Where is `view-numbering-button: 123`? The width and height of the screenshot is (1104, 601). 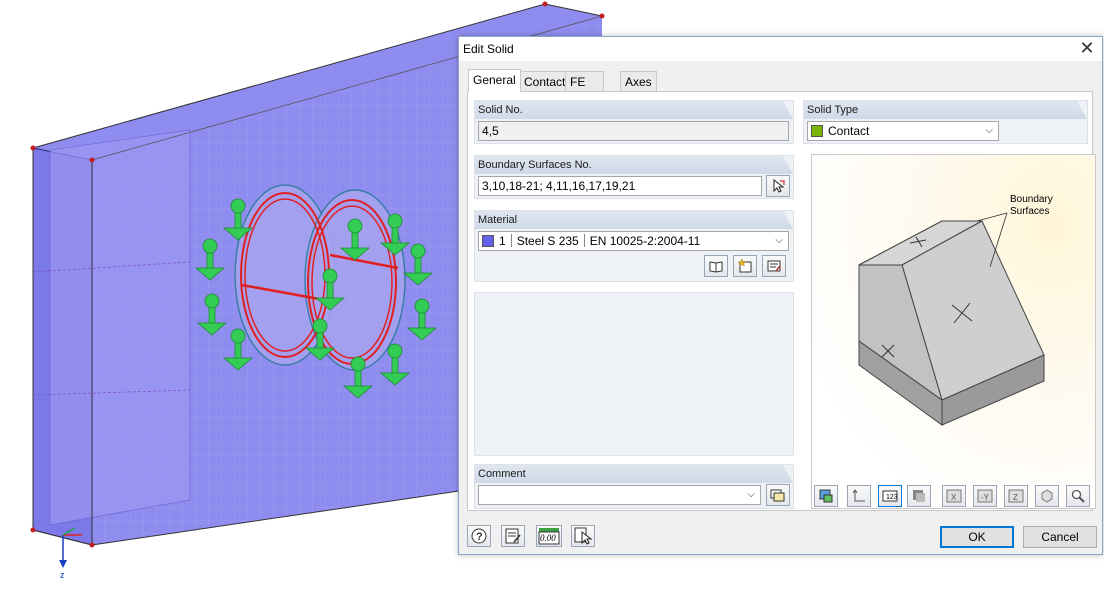 view-numbering-button: 123 is located at coordinates (890, 496).